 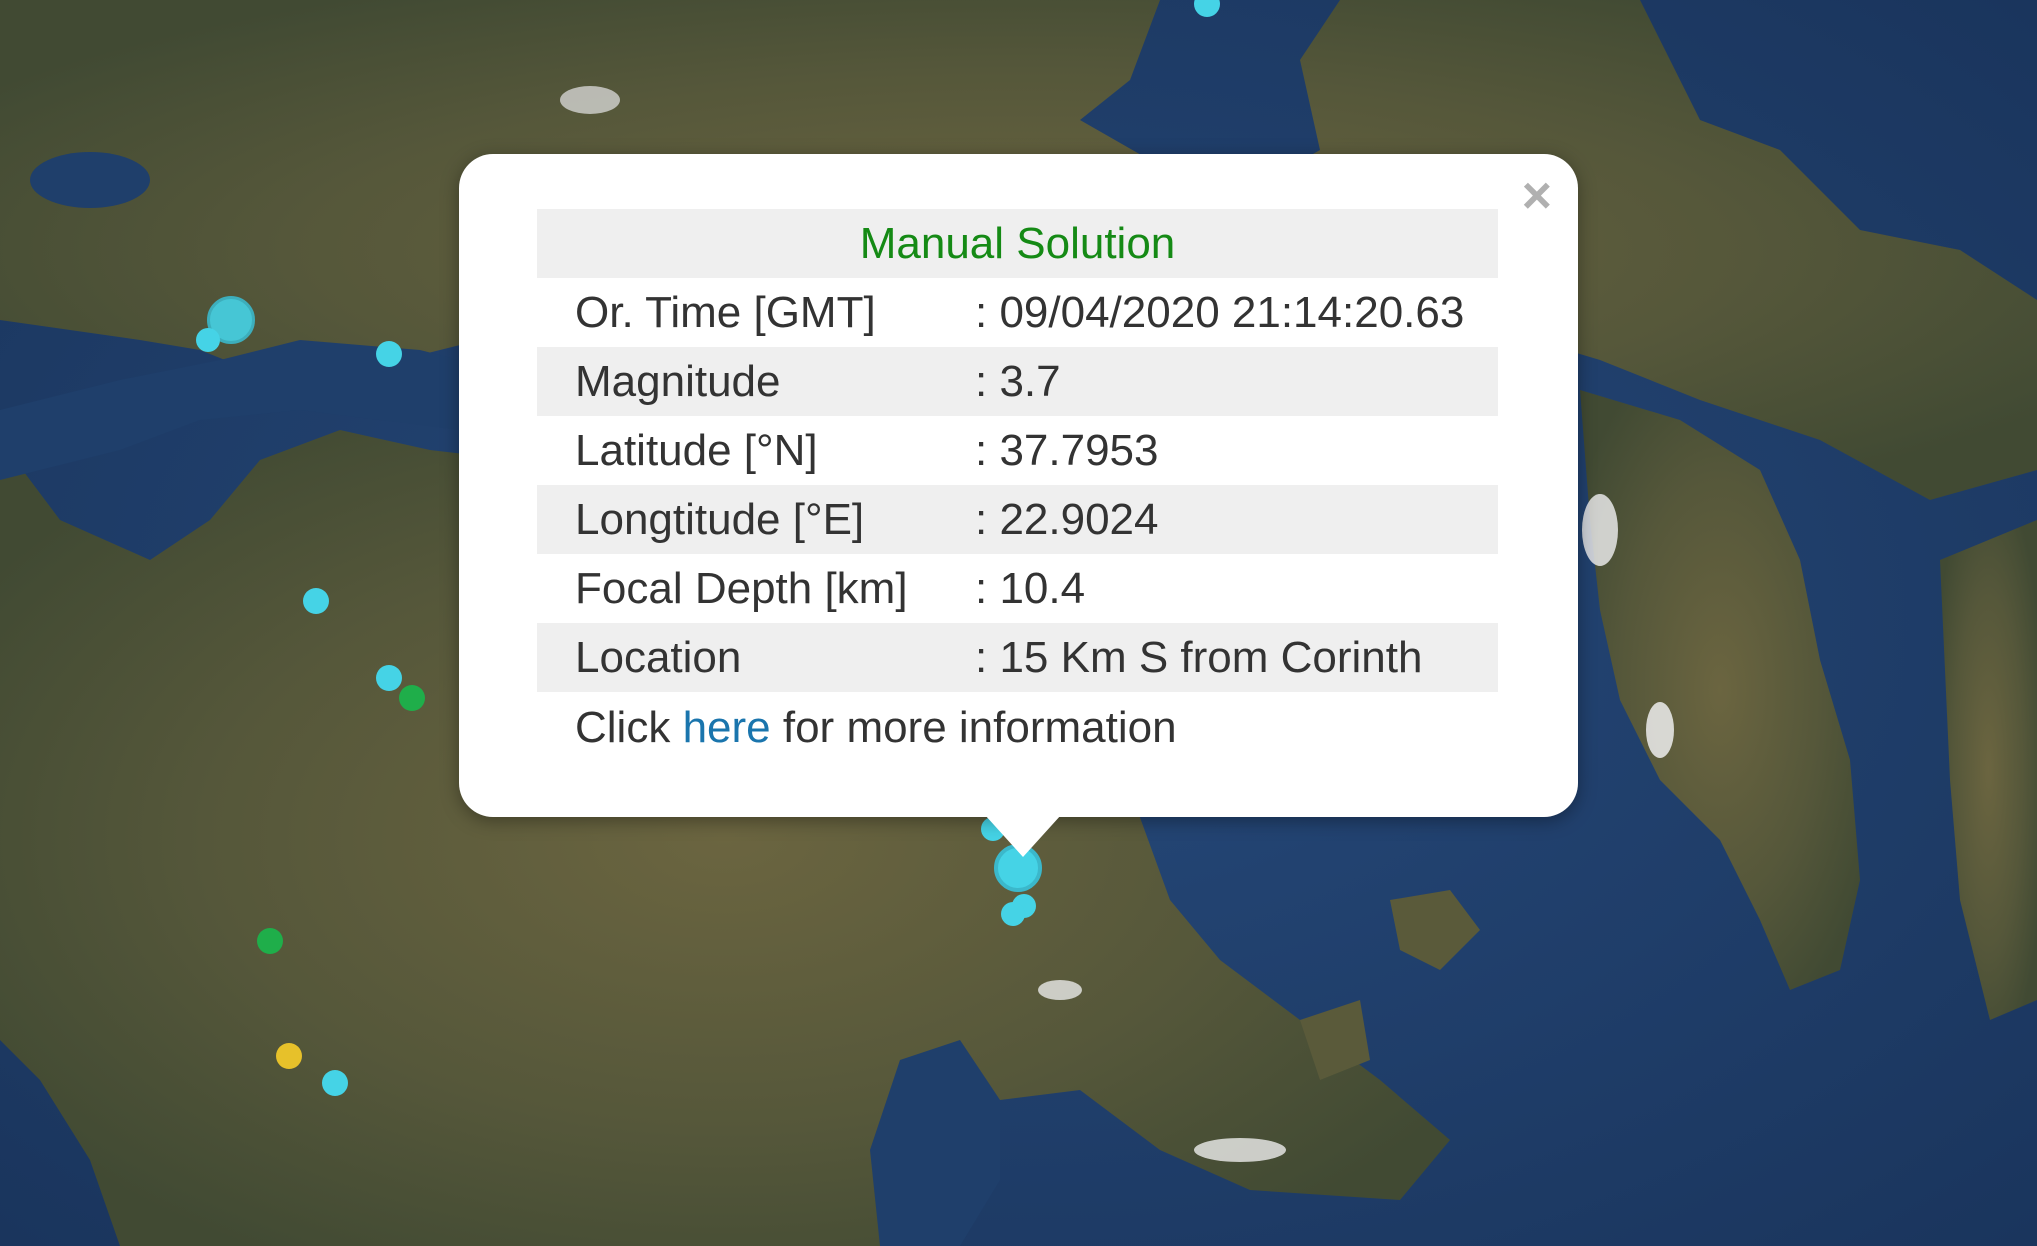 What do you see at coordinates (1537, 196) in the screenshot?
I see `close-icon: ×` at bounding box center [1537, 196].